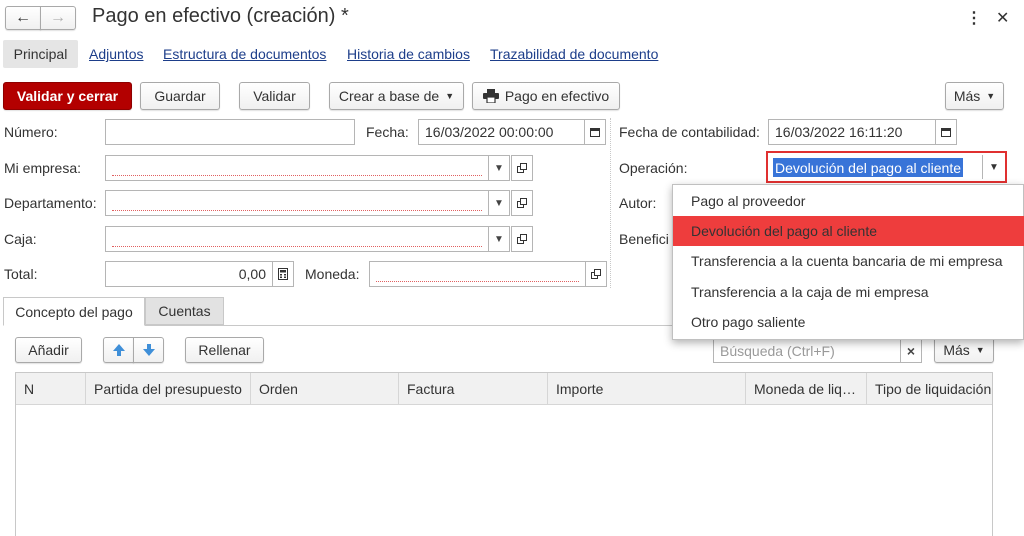 The height and width of the screenshot is (536, 1024). What do you see at coordinates (848, 201) in the screenshot?
I see `dropdown-item-pago-proveedor: Pago al proveedor` at bounding box center [848, 201].